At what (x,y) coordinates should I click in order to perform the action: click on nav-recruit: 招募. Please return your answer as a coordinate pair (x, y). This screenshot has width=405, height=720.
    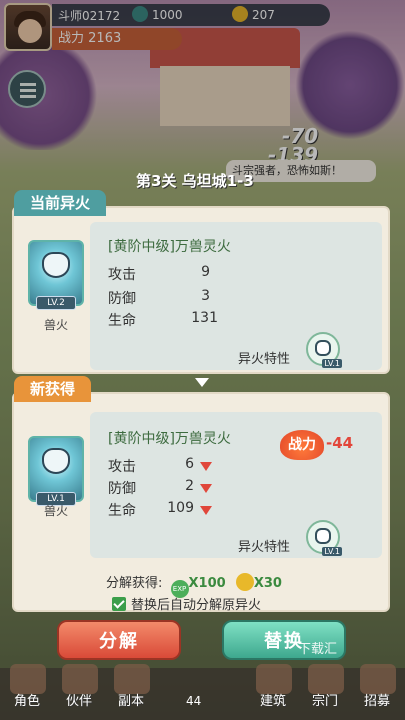
    Looking at the image, I should click on (377, 699).